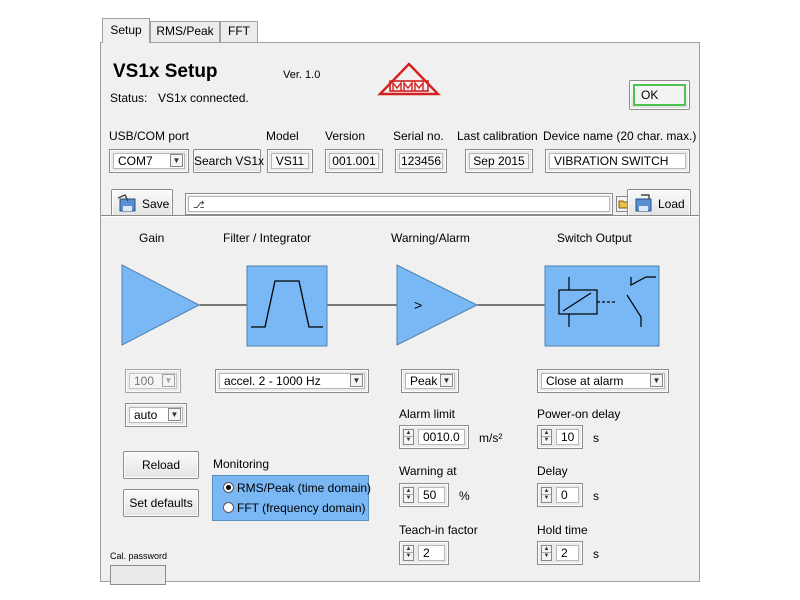  I want to click on model-field: VS11, so click(290, 161).